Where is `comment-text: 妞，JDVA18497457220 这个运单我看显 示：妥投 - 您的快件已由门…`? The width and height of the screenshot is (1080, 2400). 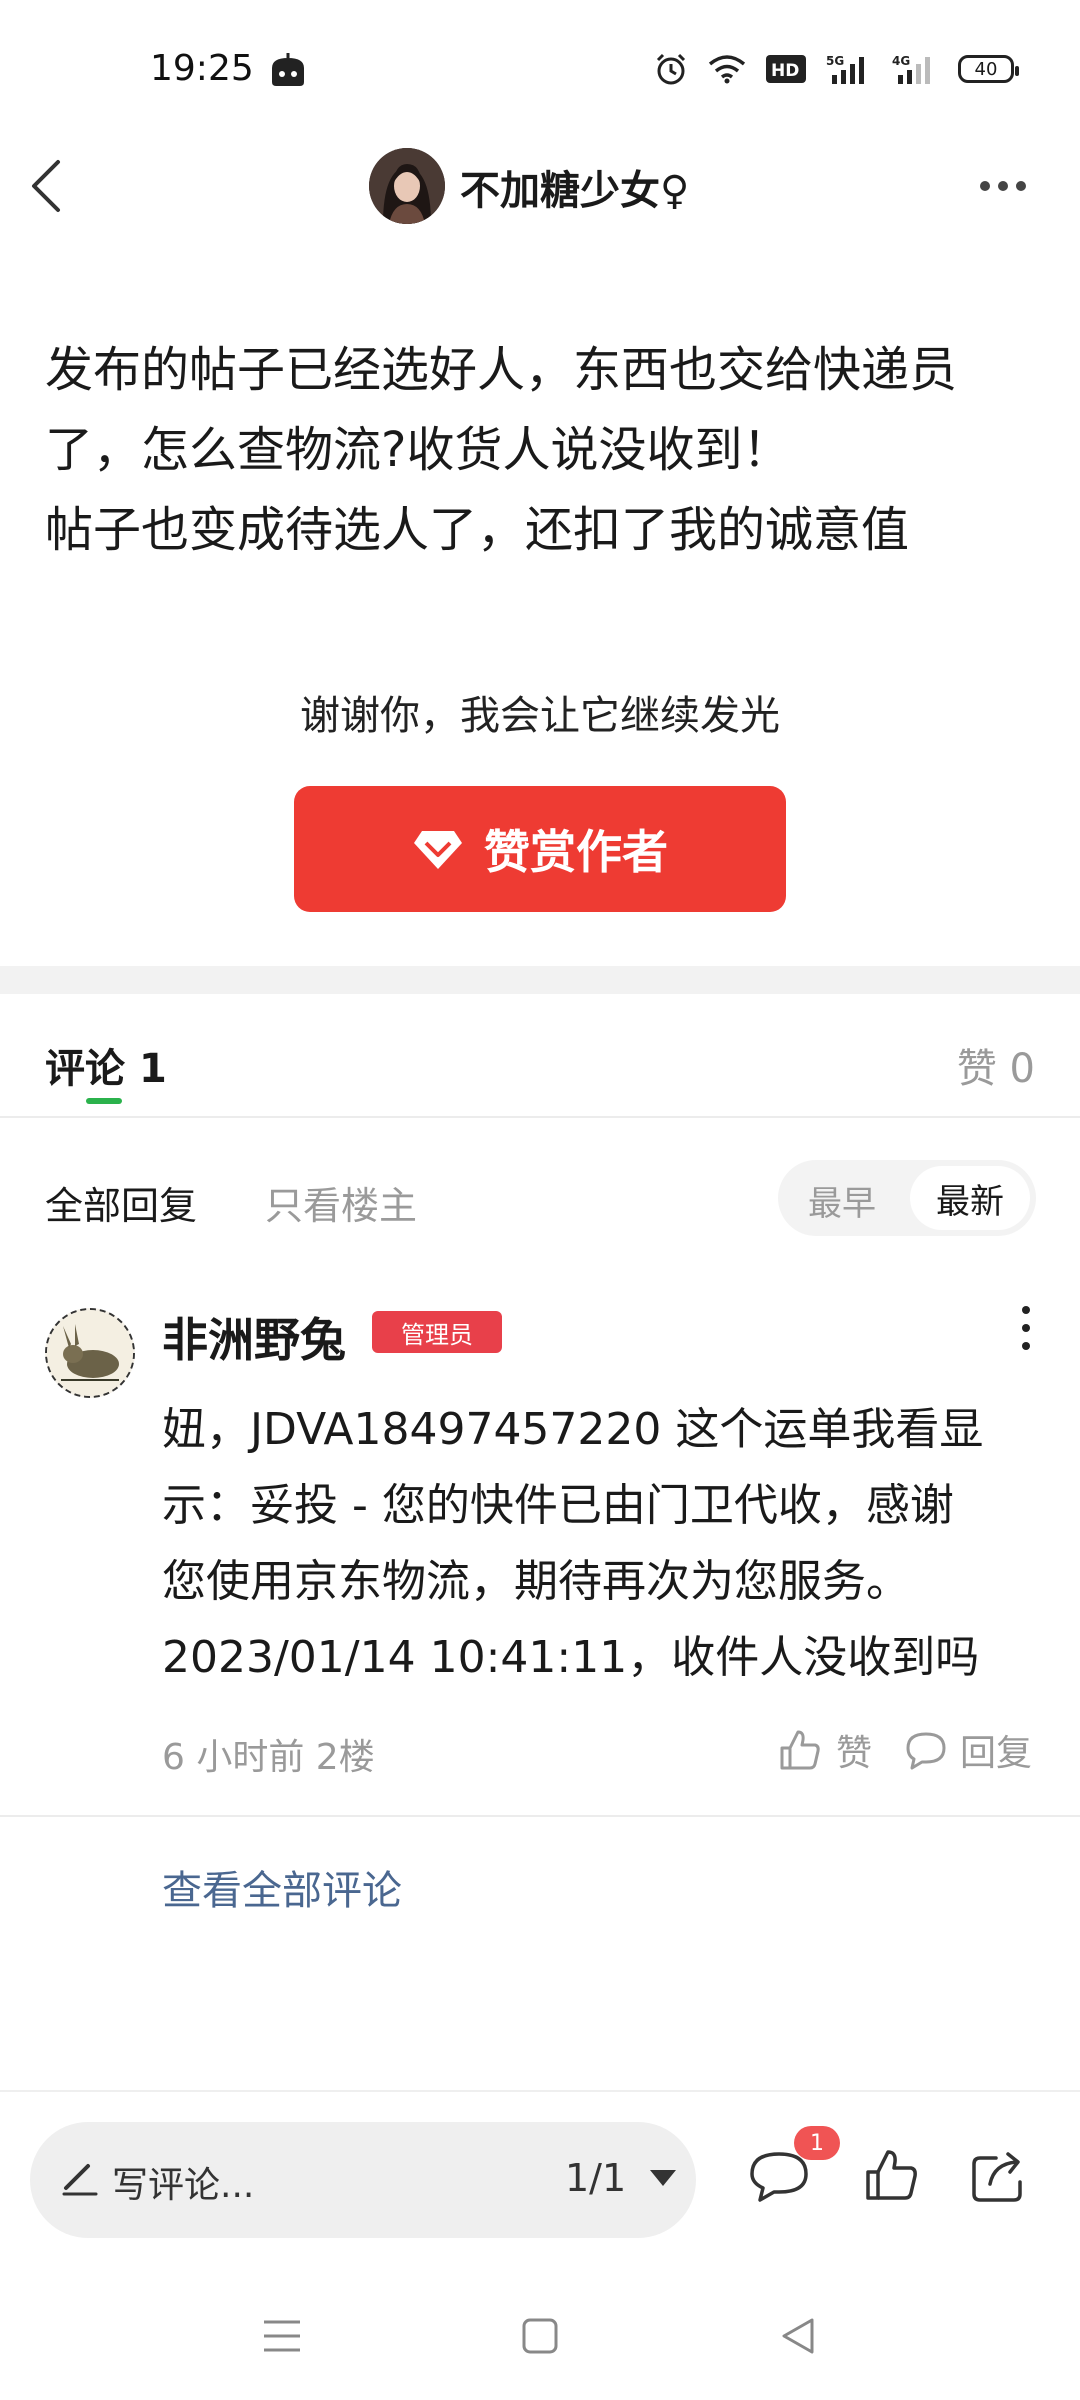 comment-text: 妞，JDVA18497457220 这个运单我看显 示：妥投 - 您的快件已由门… is located at coordinates (602, 1544).